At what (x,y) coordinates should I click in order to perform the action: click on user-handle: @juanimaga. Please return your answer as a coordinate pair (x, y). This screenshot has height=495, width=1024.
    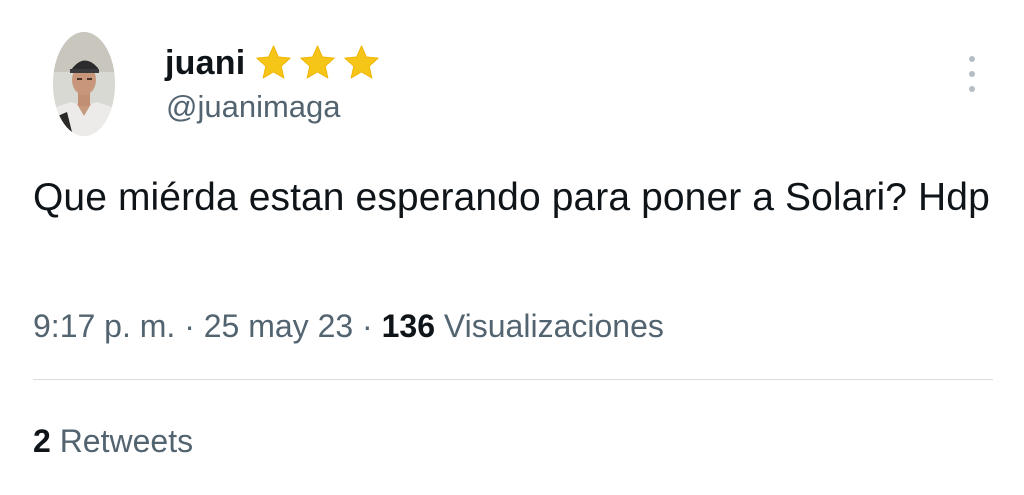
    Looking at the image, I should click on (253, 107).